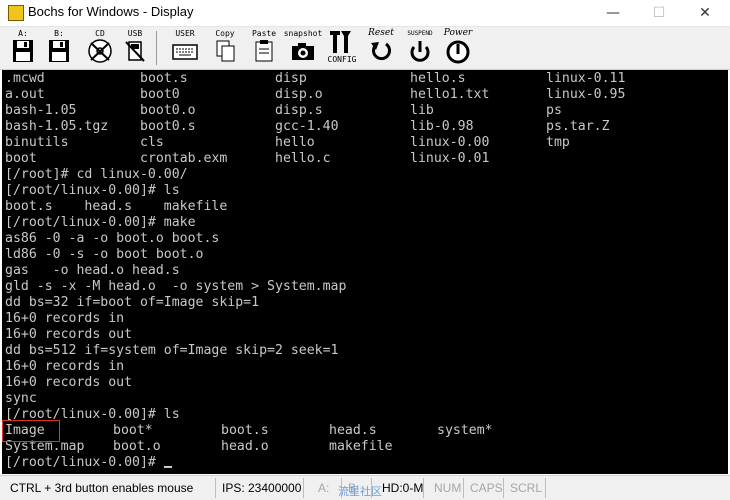  What do you see at coordinates (167, 467) in the screenshot?
I see `text-cursor` at bounding box center [167, 467].